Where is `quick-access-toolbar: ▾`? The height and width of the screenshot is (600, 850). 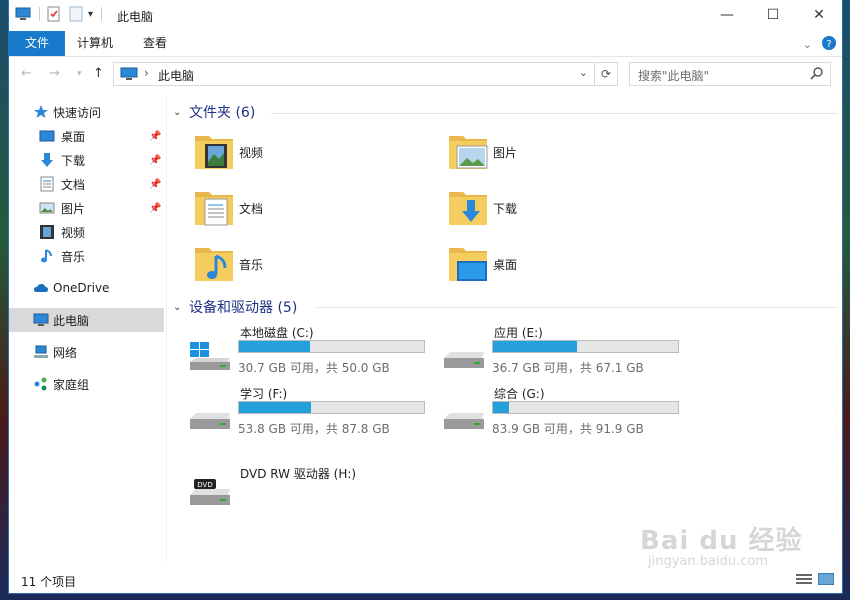 quick-access-toolbar: ▾ is located at coordinates (59, 14).